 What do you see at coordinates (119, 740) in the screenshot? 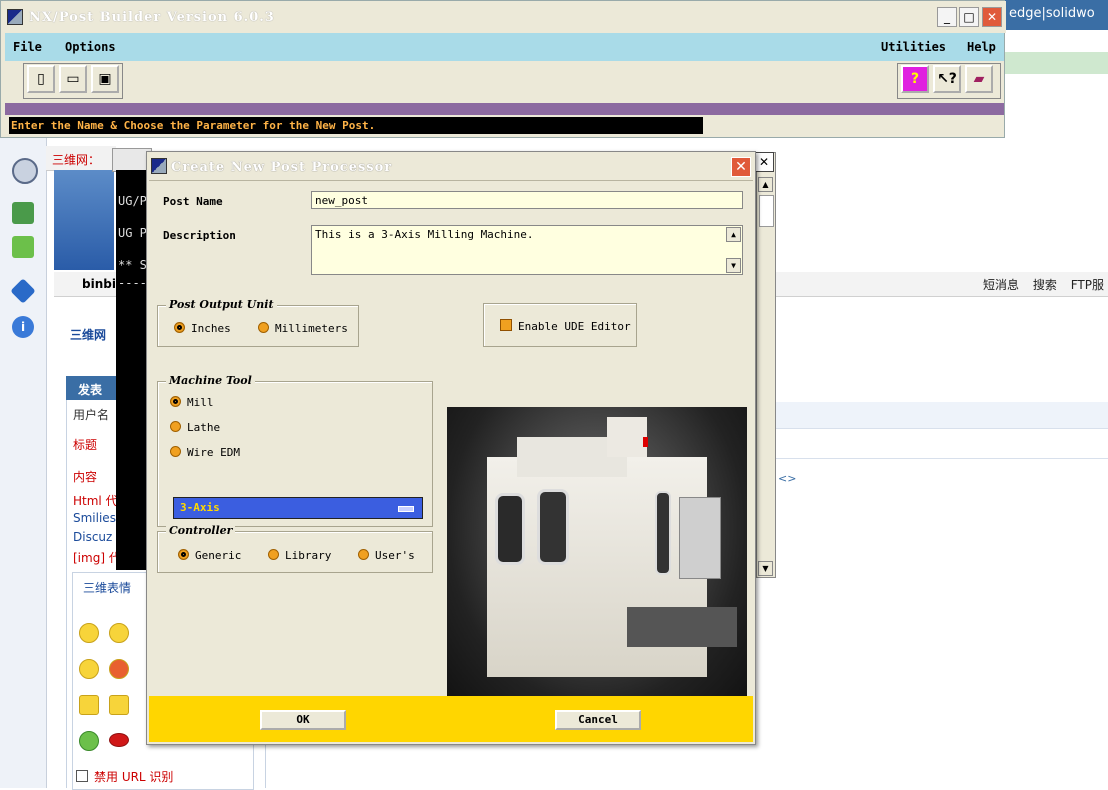
I see `lips-icon` at bounding box center [119, 740].